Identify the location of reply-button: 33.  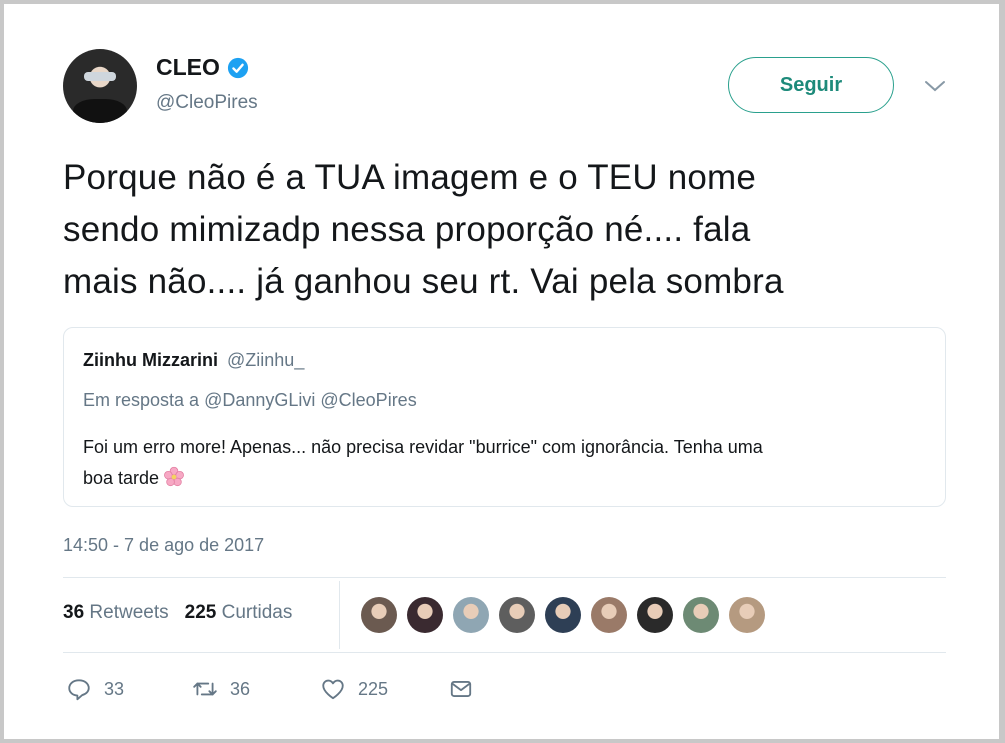
(129, 689).